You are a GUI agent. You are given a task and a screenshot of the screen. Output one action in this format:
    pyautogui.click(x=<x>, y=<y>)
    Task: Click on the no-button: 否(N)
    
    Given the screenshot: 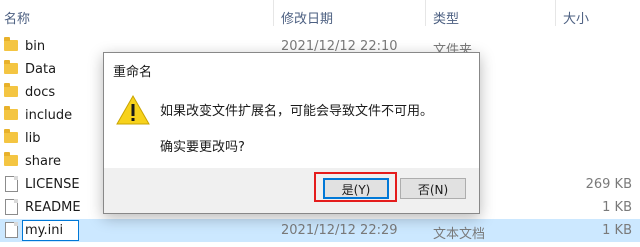 What is the action you would take?
    pyautogui.click(x=433, y=188)
    